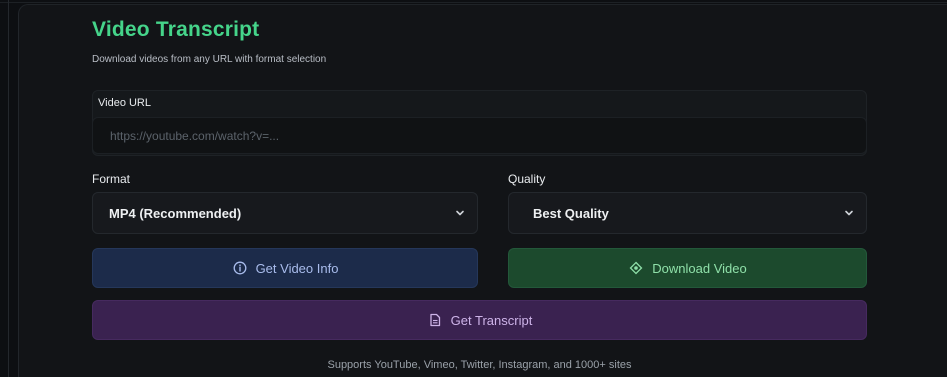 This screenshot has width=947, height=377. Describe the element at coordinates (111, 179) in the screenshot. I see `format-label: Format` at that location.